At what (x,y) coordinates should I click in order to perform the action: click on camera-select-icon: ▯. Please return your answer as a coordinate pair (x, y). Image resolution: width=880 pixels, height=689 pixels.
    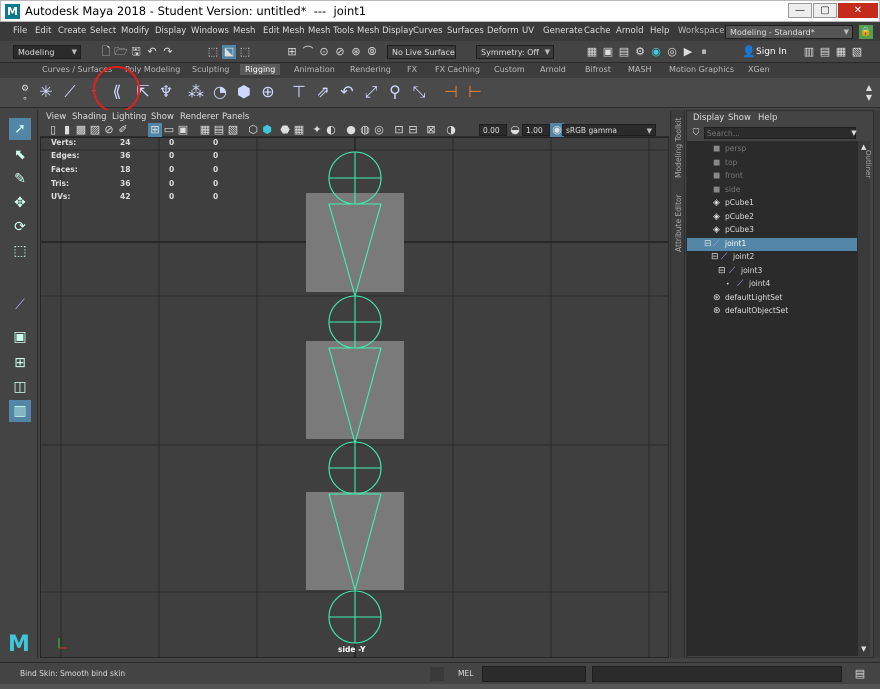
    Looking at the image, I should click on (53, 130).